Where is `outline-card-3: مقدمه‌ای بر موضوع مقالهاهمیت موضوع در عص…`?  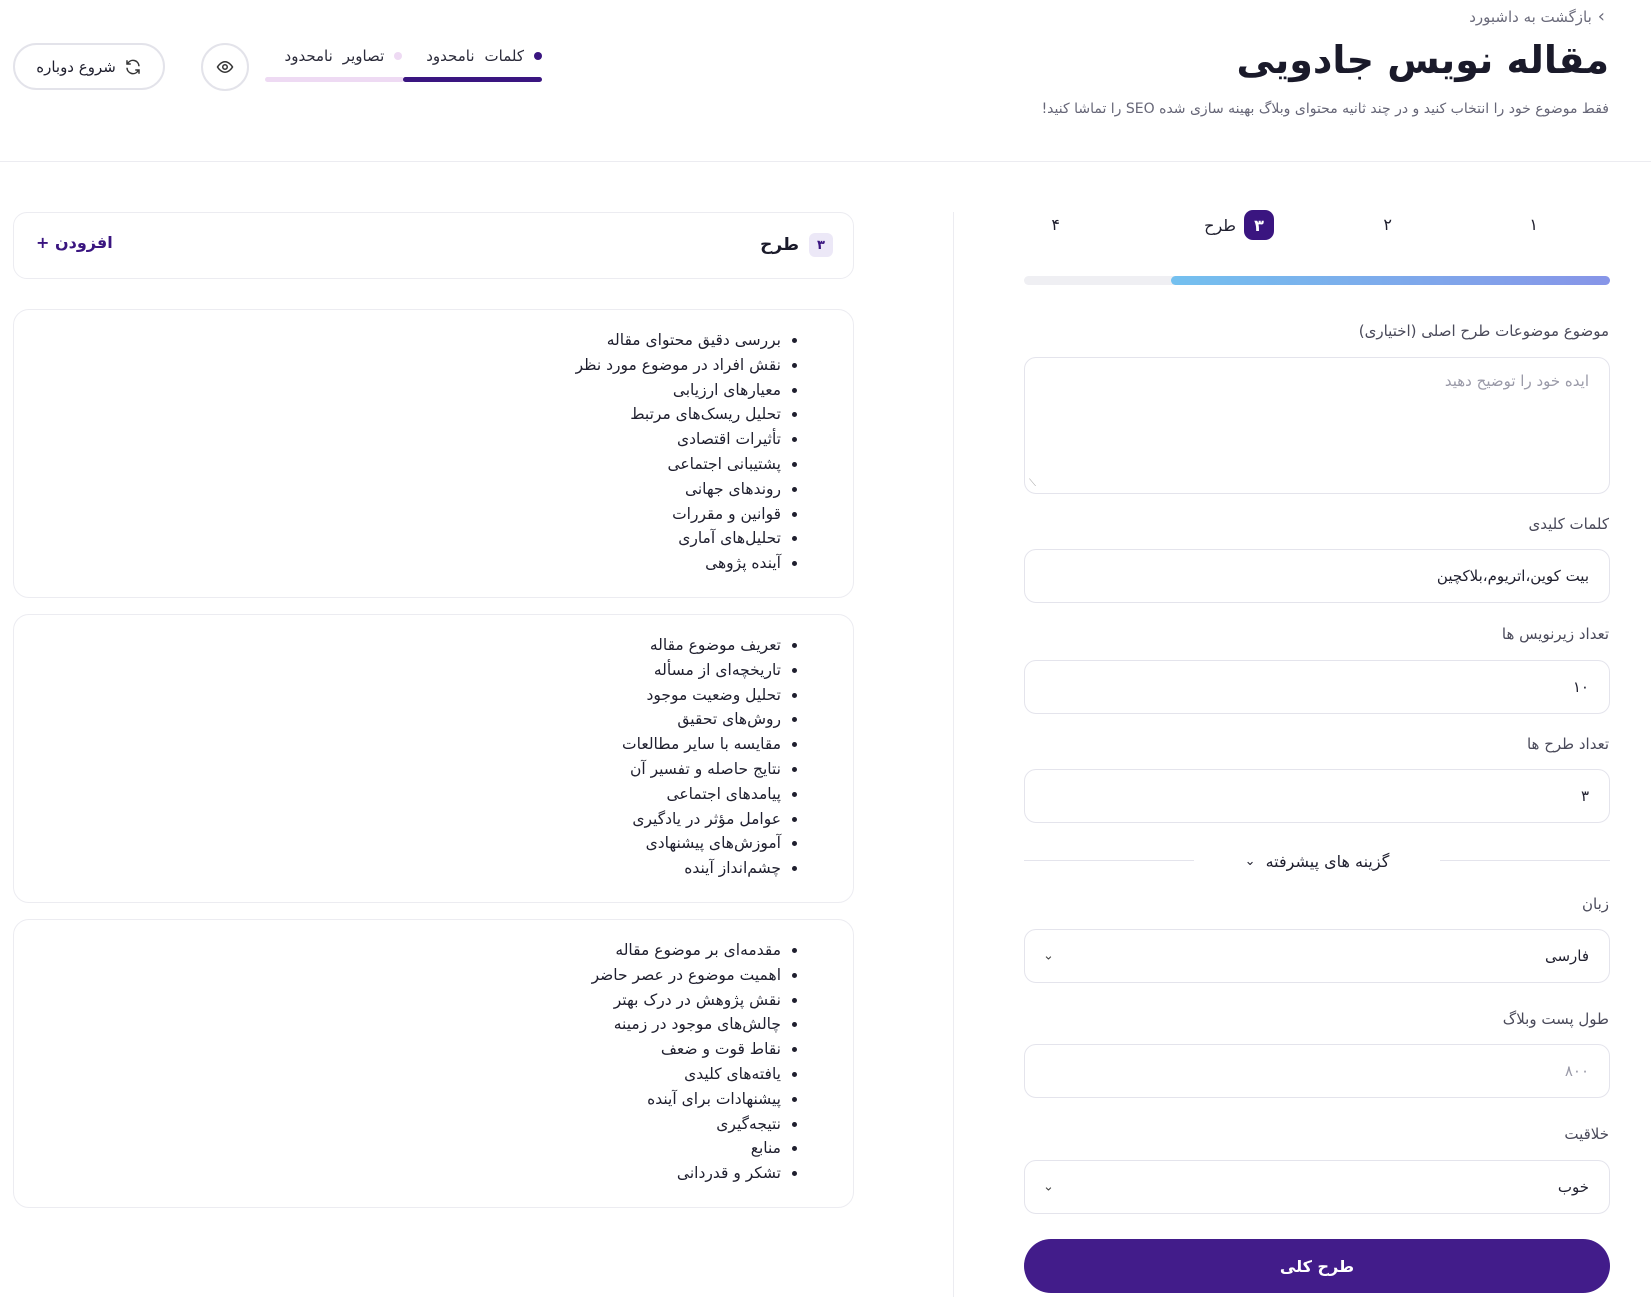 outline-card-3: مقدمه‌ای بر موضوع مقالهاهمیت موضوع در عص… is located at coordinates (433, 1063).